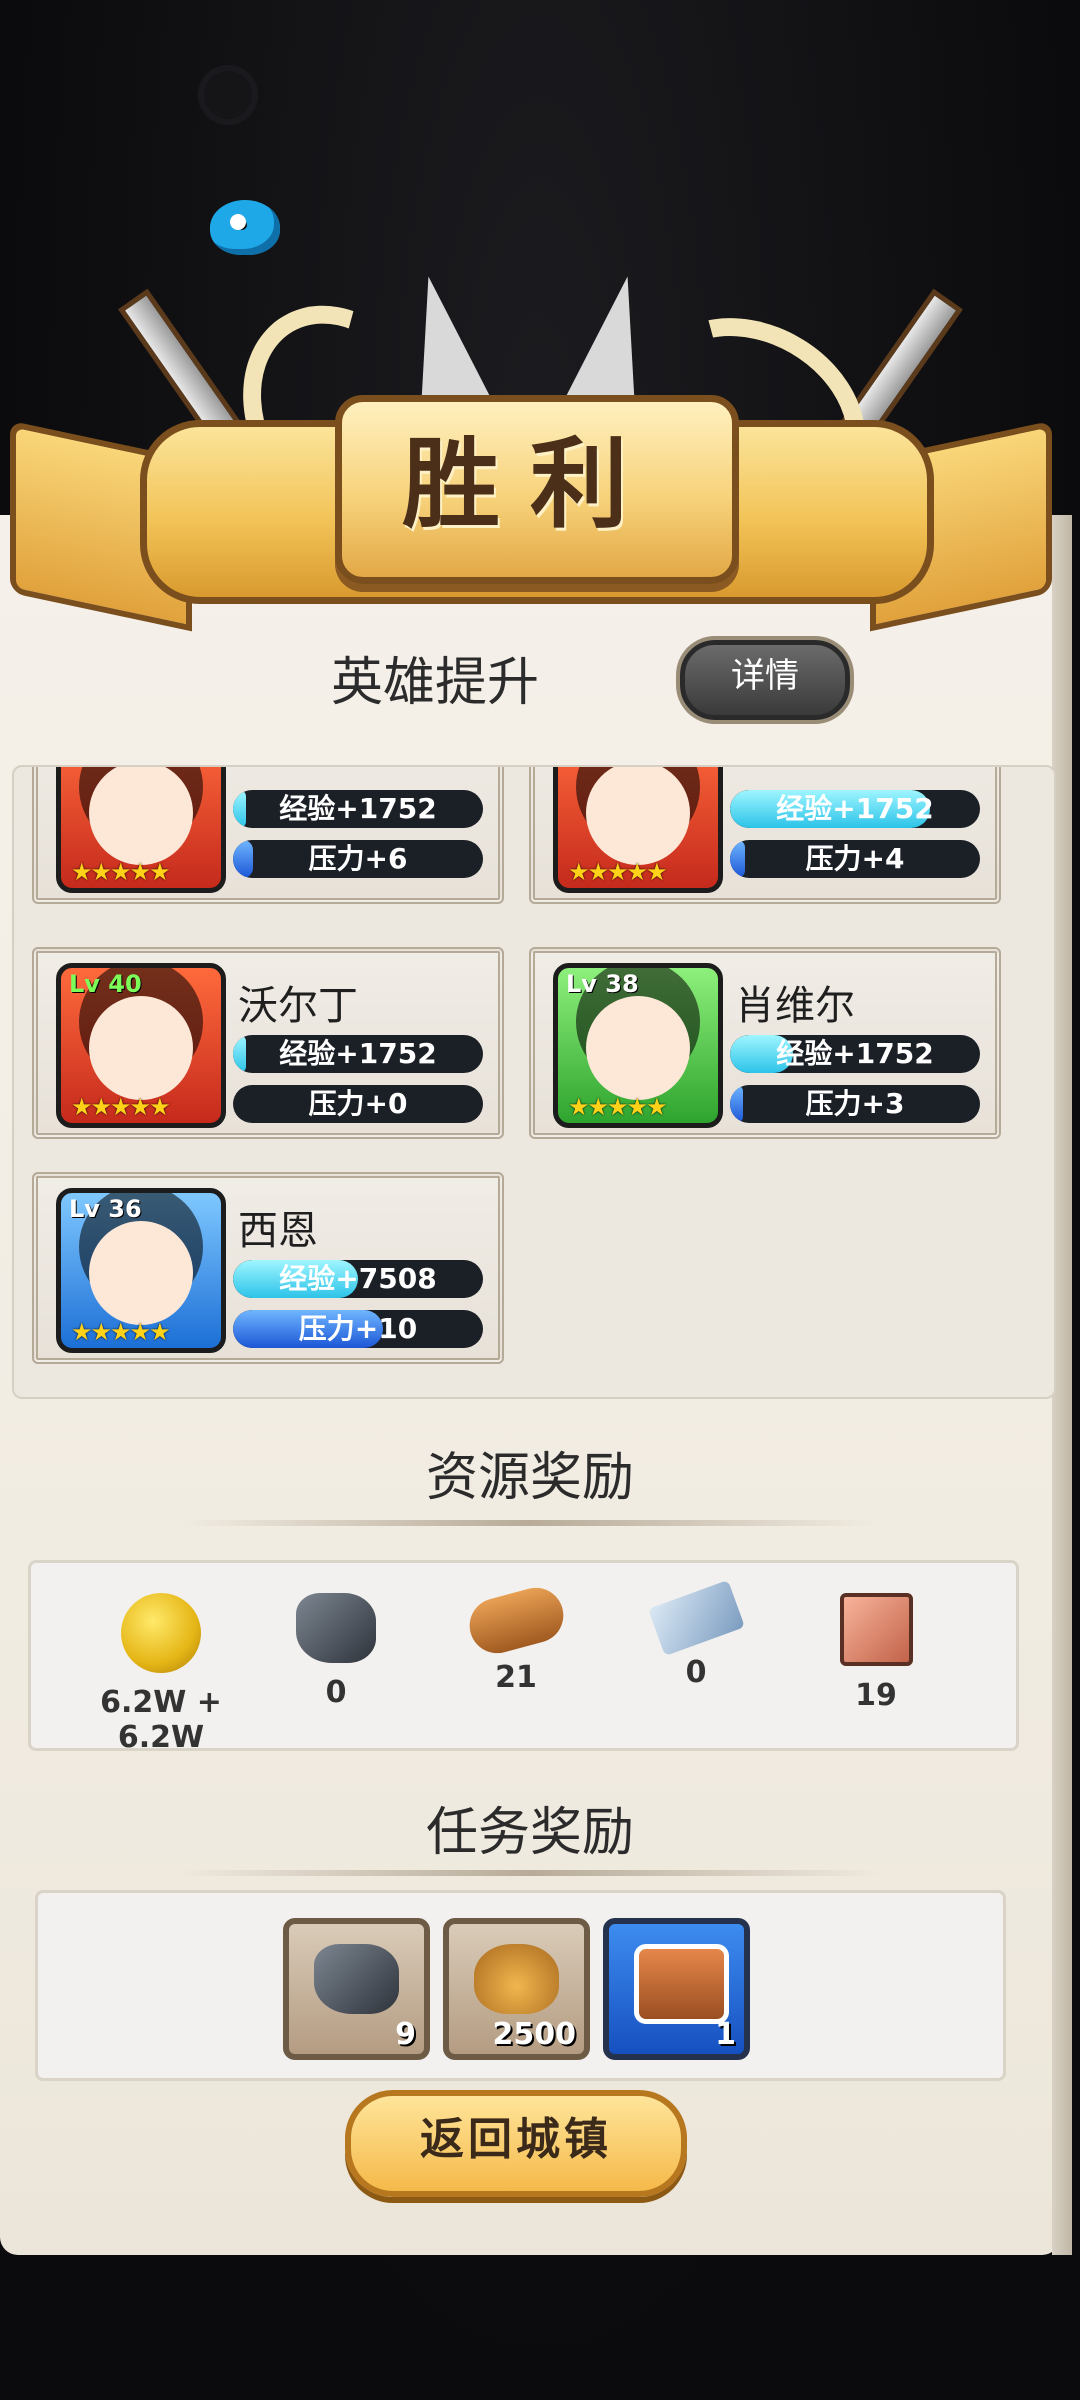 Image resolution: width=1080 pixels, height=2400 pixels. Describe the element at coordinates (696, 1618) in the screenshot. I see `cloth-icon` at that location.